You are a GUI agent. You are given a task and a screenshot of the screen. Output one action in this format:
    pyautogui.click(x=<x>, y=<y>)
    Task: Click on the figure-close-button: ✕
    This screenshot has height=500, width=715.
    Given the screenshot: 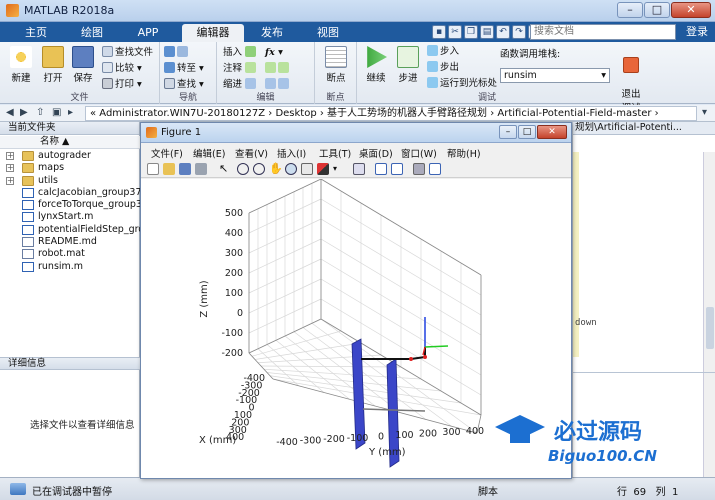 What is the action you would take?
    pyautogui.click(x=552, y=132)
    